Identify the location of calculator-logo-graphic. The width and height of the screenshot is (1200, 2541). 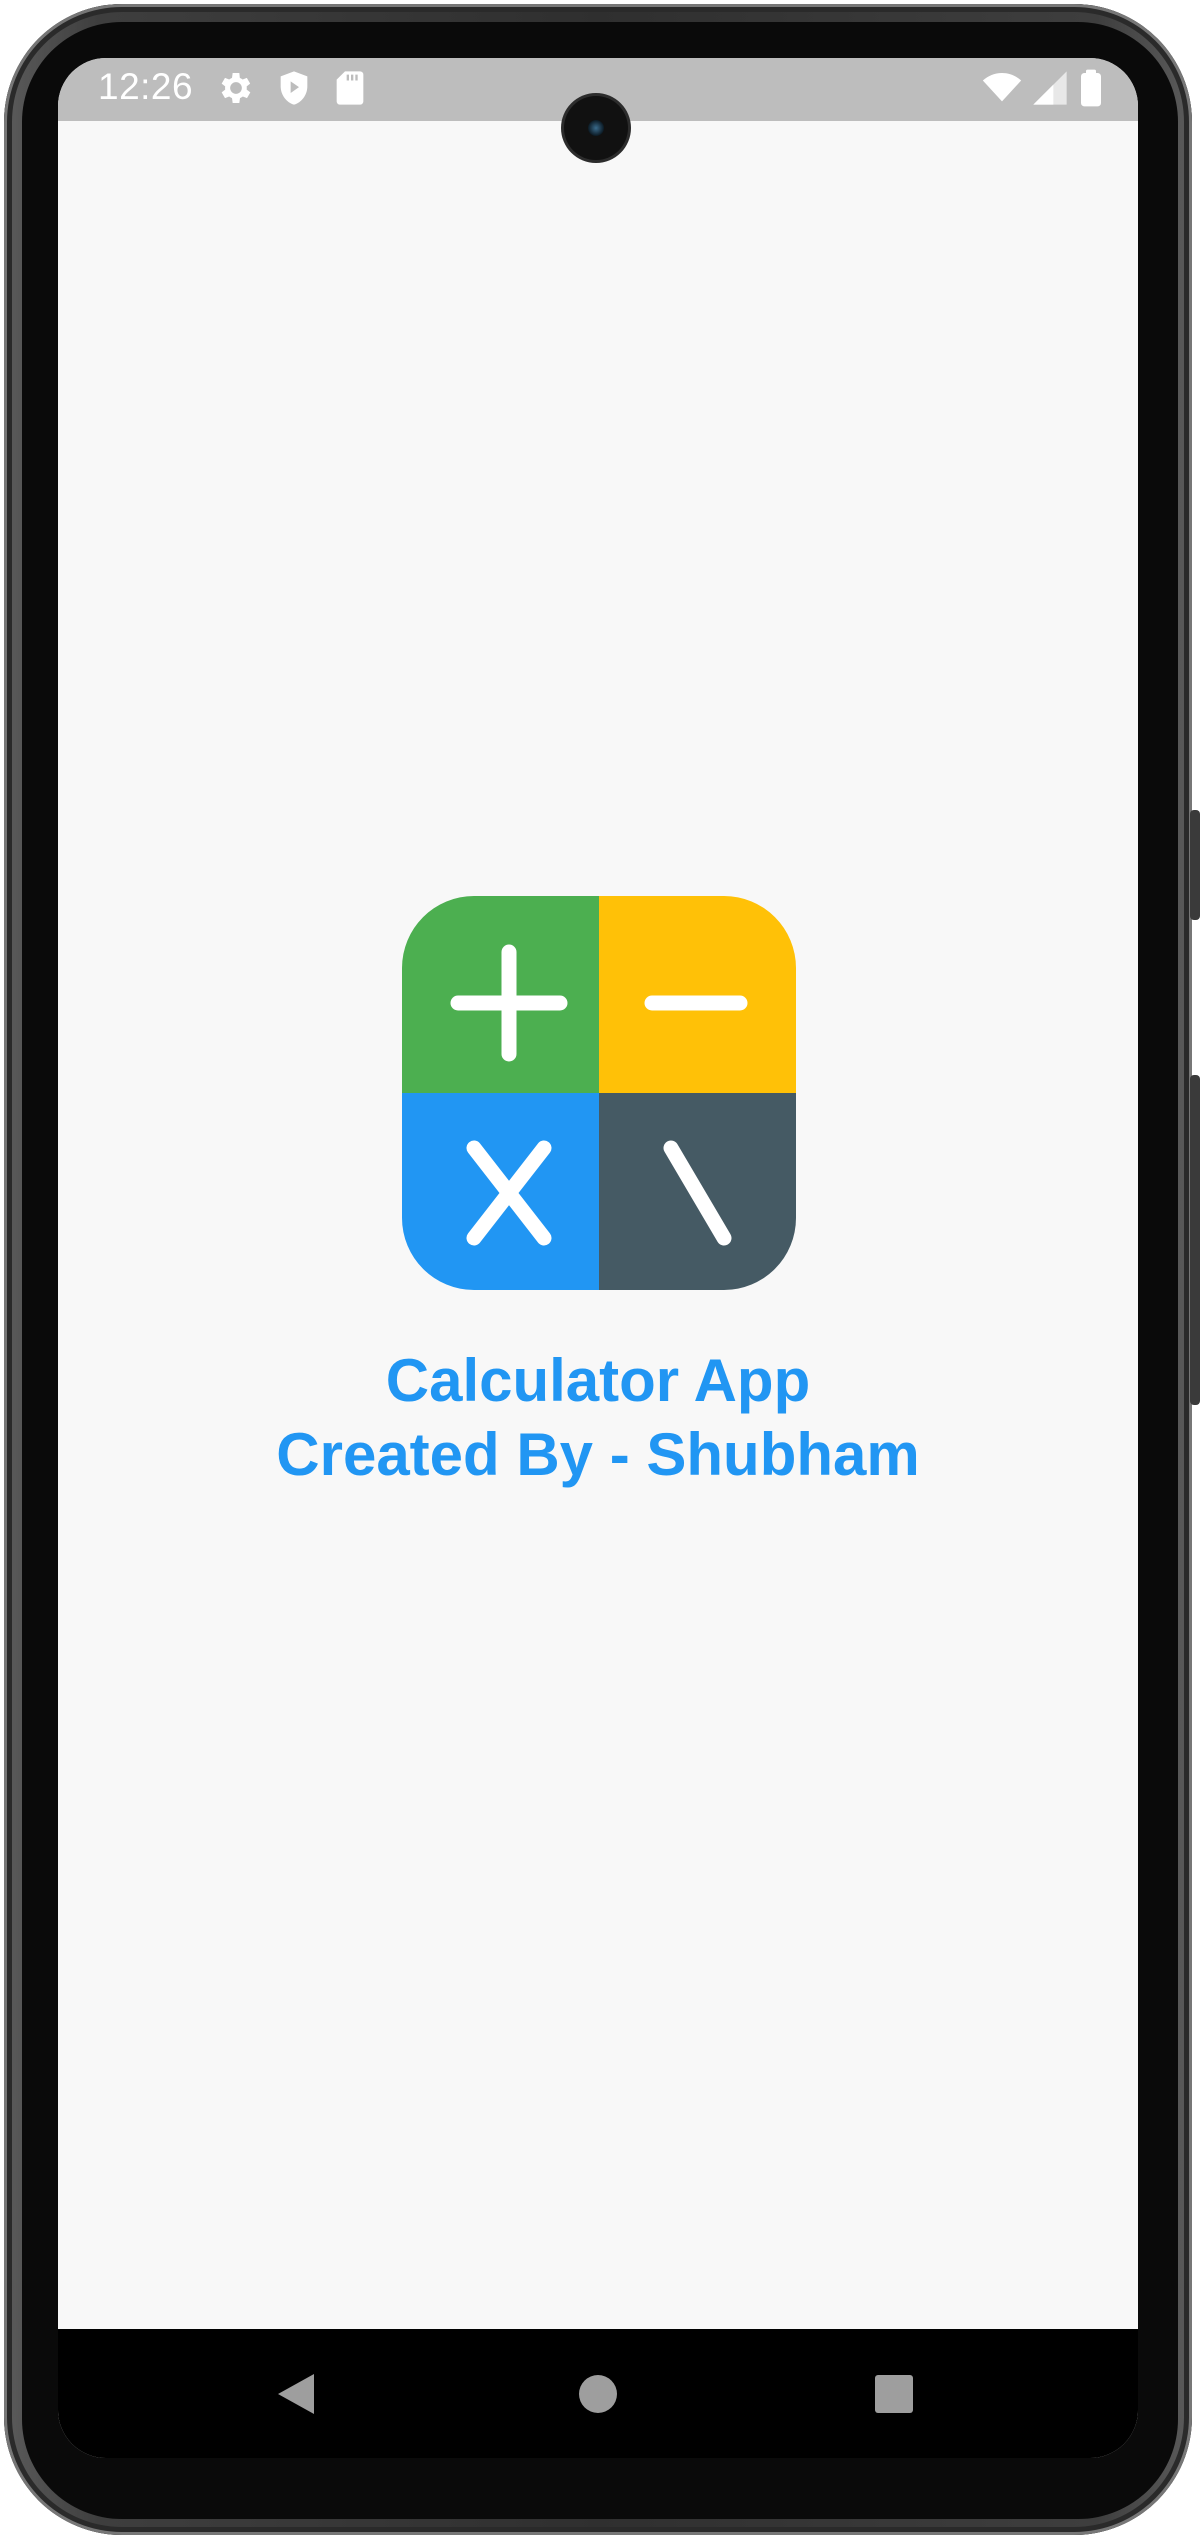
(599, 1093).